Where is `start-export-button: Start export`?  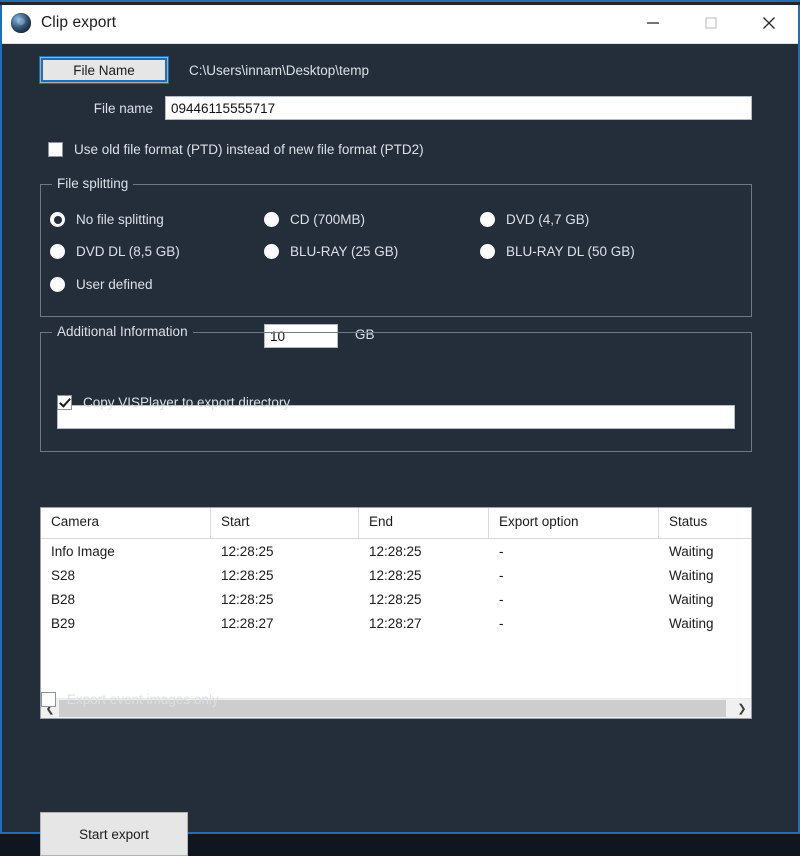
start-export-button: Start export is located at coordinates (114, 834).